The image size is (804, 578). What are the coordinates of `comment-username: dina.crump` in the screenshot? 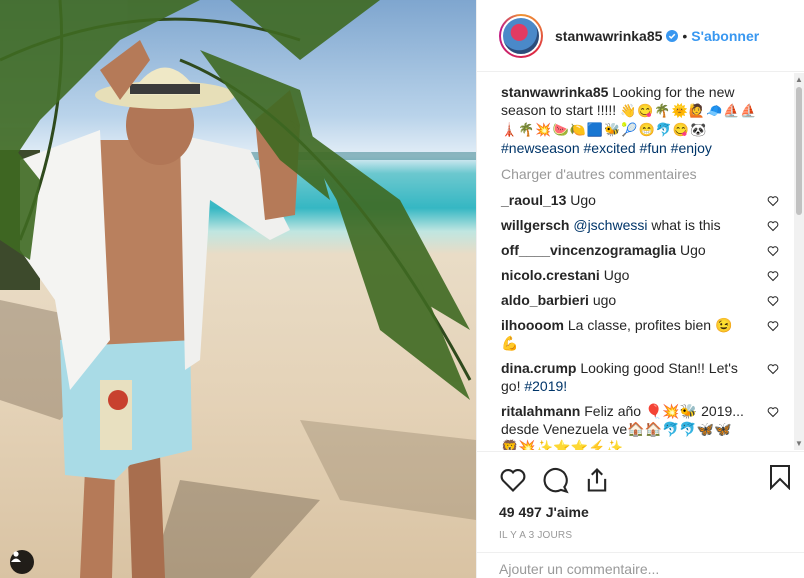 It's located at (538, 368).